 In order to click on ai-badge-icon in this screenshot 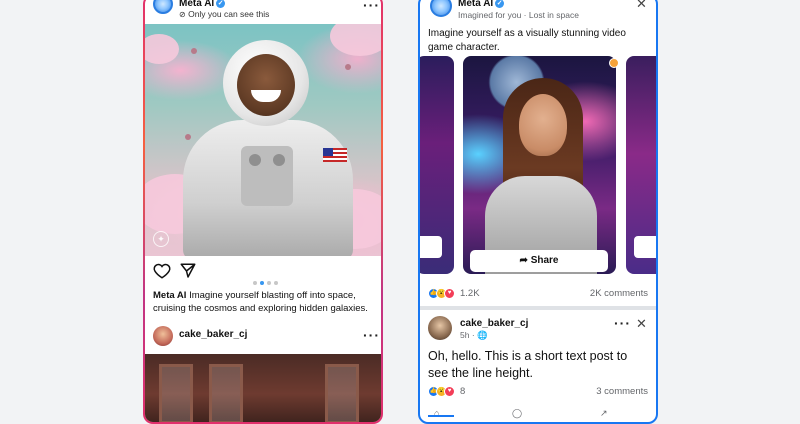, I will do `click(614, 63)`.